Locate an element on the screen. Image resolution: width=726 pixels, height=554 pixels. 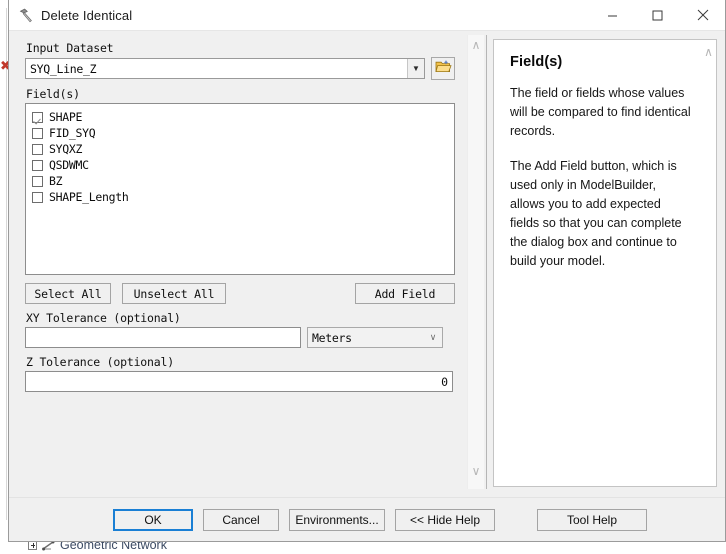
field-label: SHAPE is located at coordinates (66, 117).